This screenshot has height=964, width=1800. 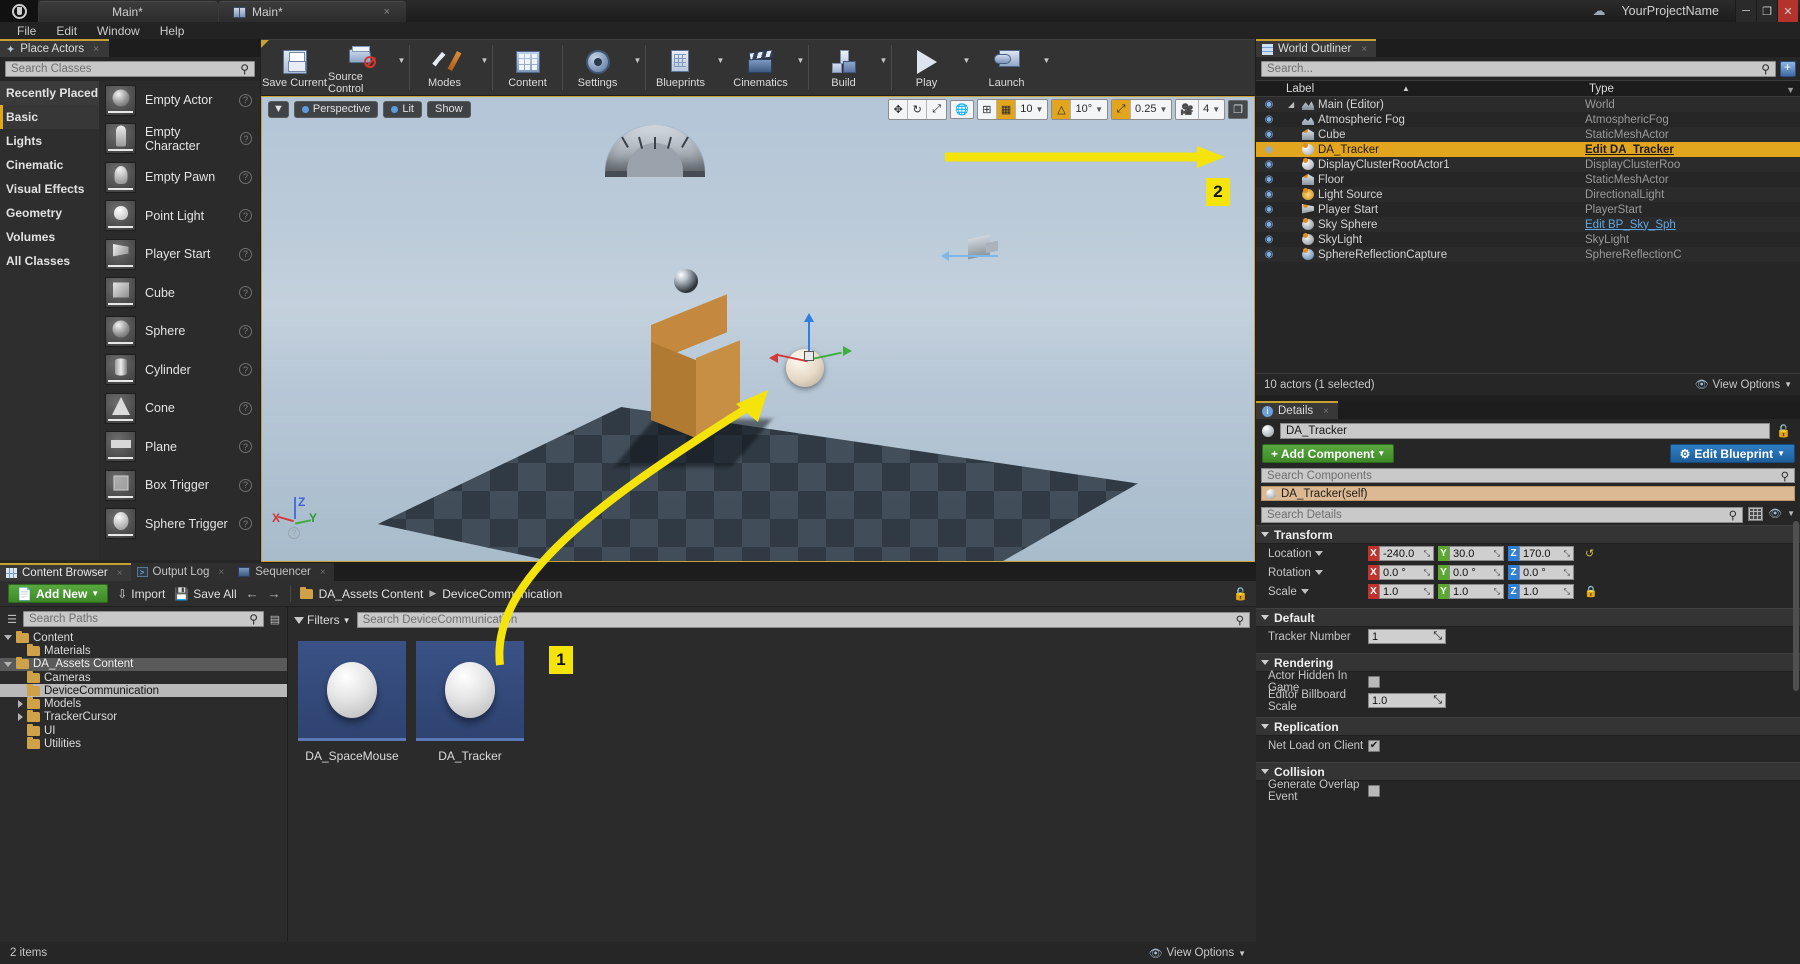 I want to click on toolbar-modes-button: Modes, so click(x=444, y=67).